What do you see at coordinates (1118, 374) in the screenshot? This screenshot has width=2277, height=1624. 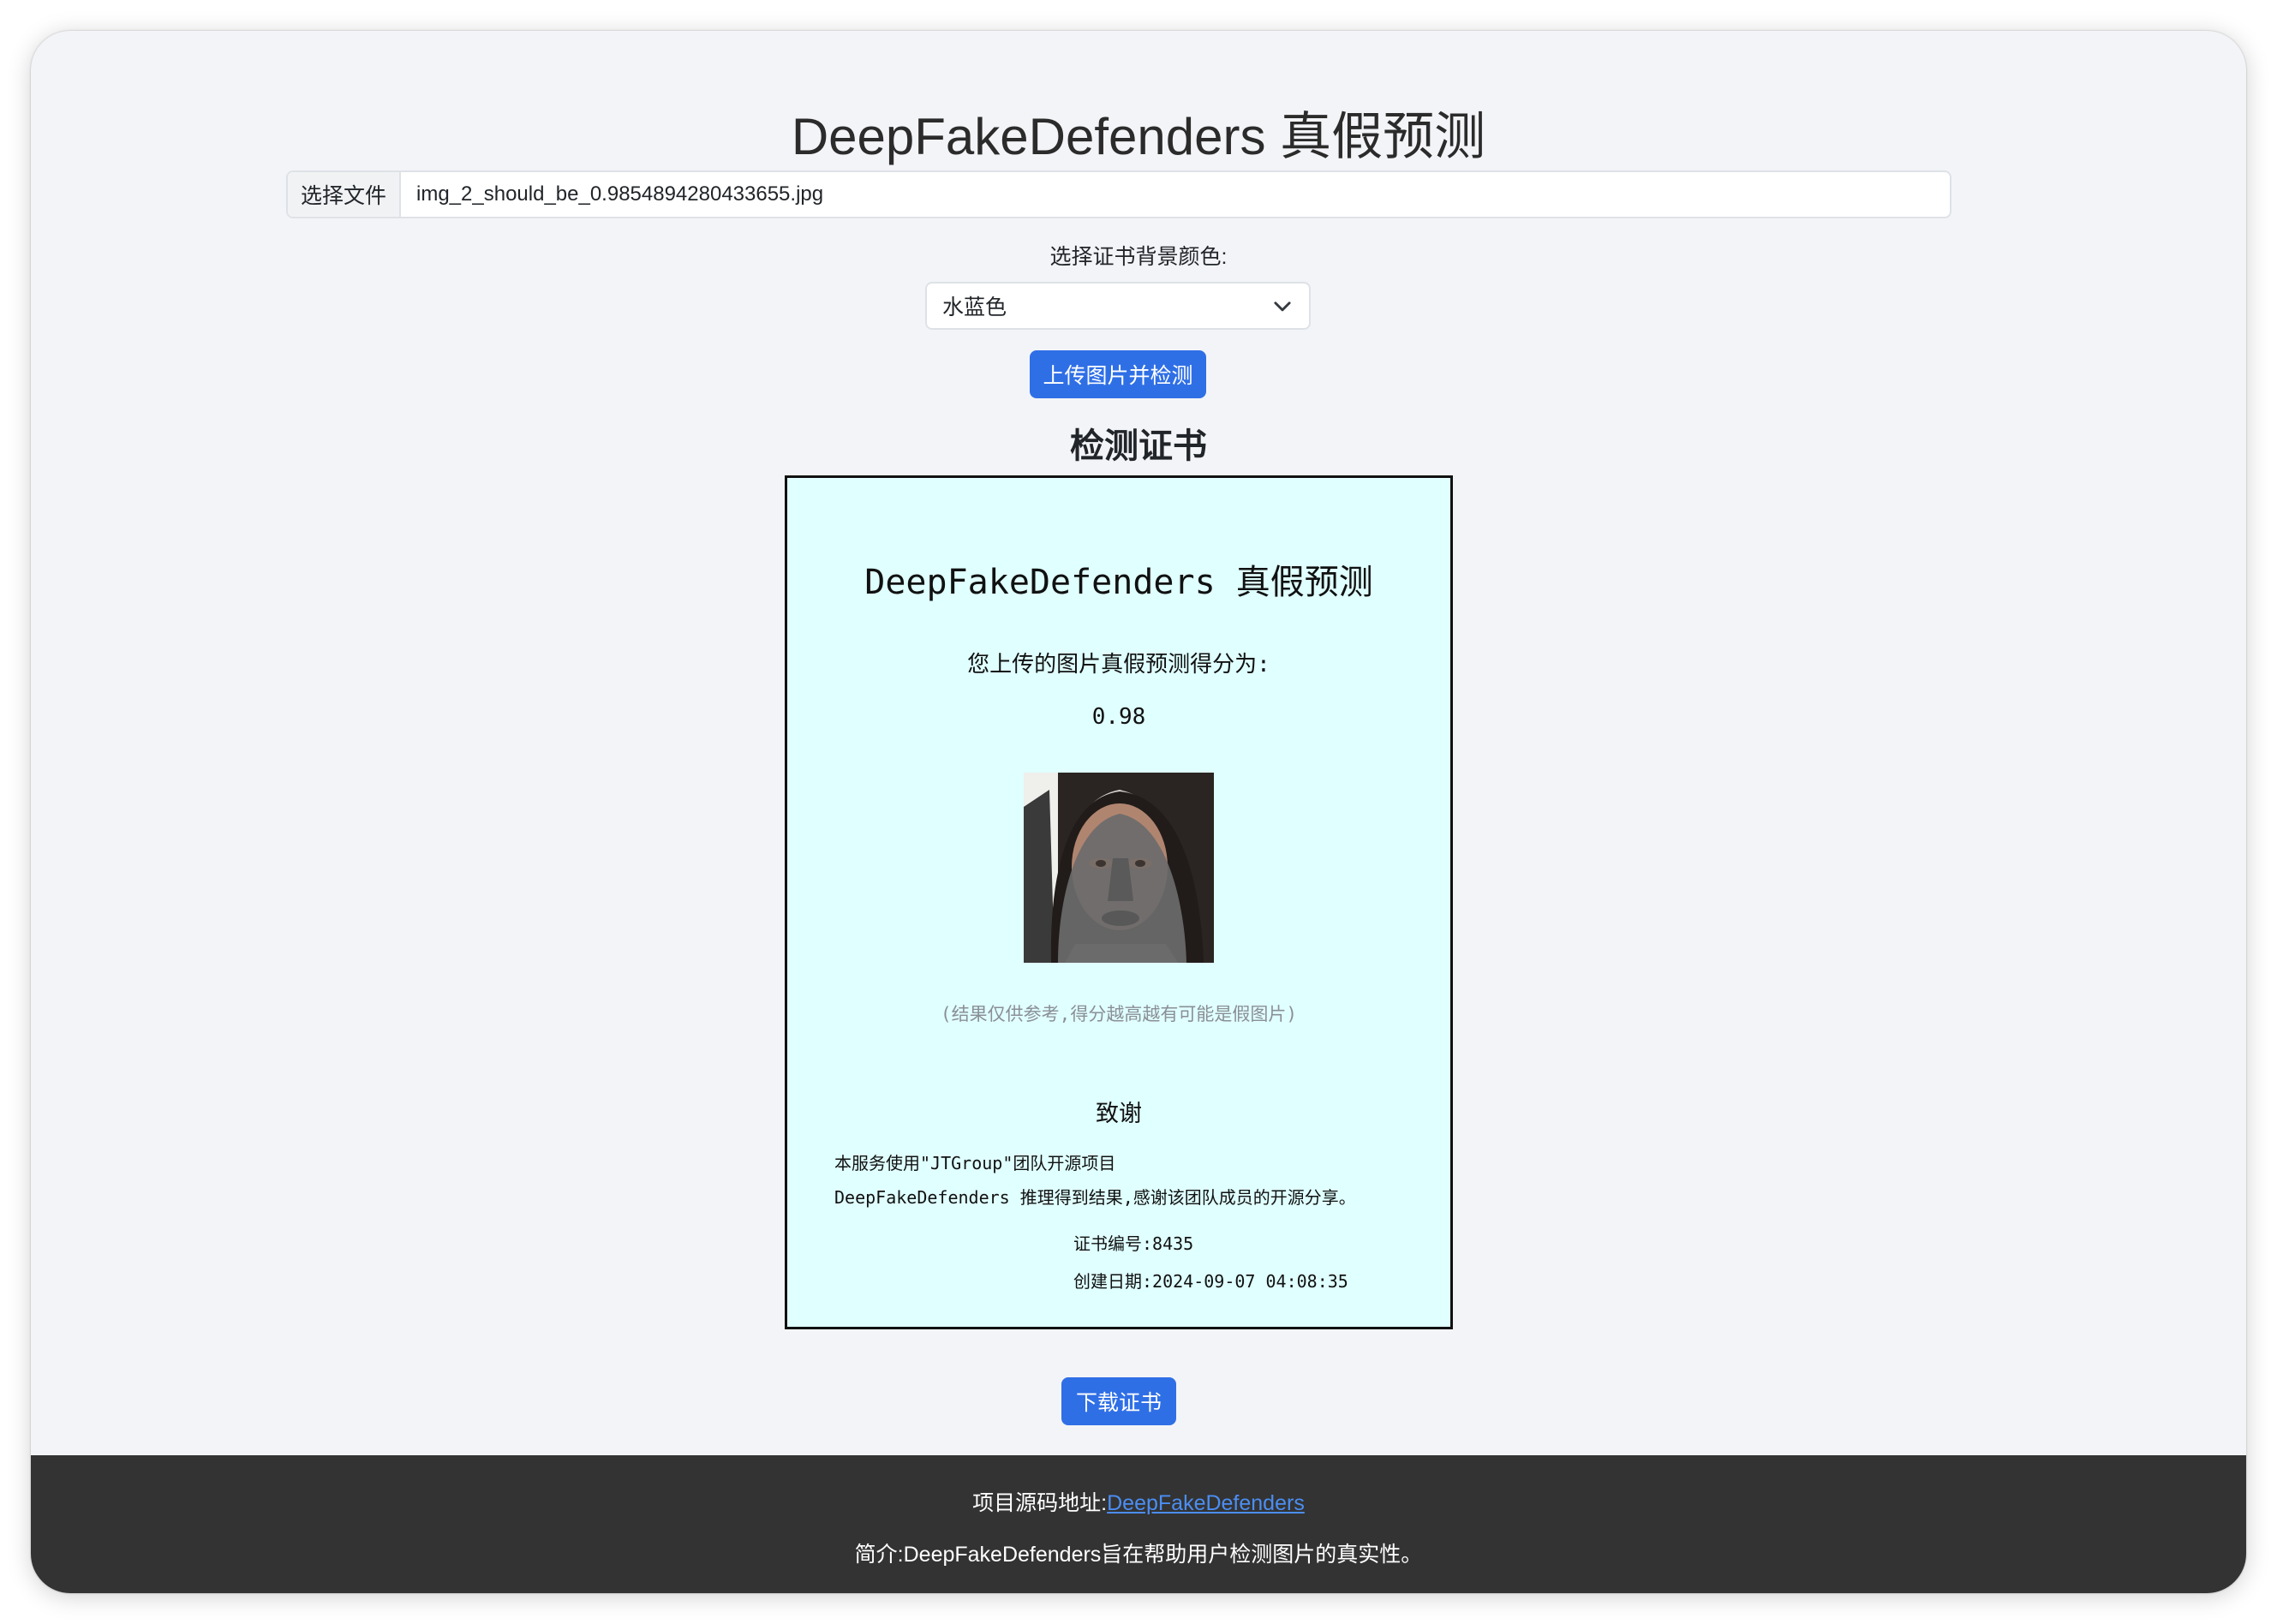 I see `upload-detect-button: 上传图片并检测` at bounding box center [1118, 374].